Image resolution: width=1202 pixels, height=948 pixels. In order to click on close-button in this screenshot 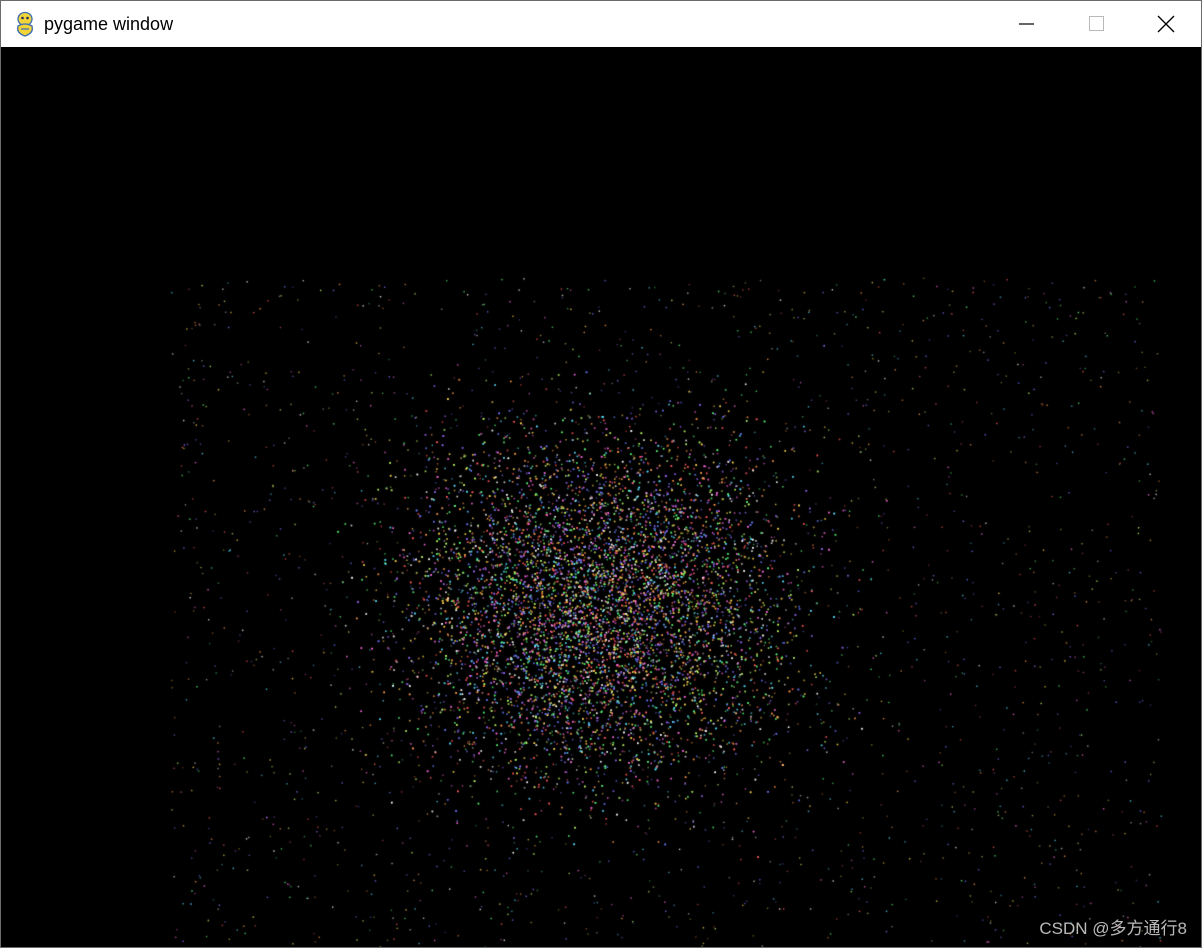, I will do `click(1166, 24)`.